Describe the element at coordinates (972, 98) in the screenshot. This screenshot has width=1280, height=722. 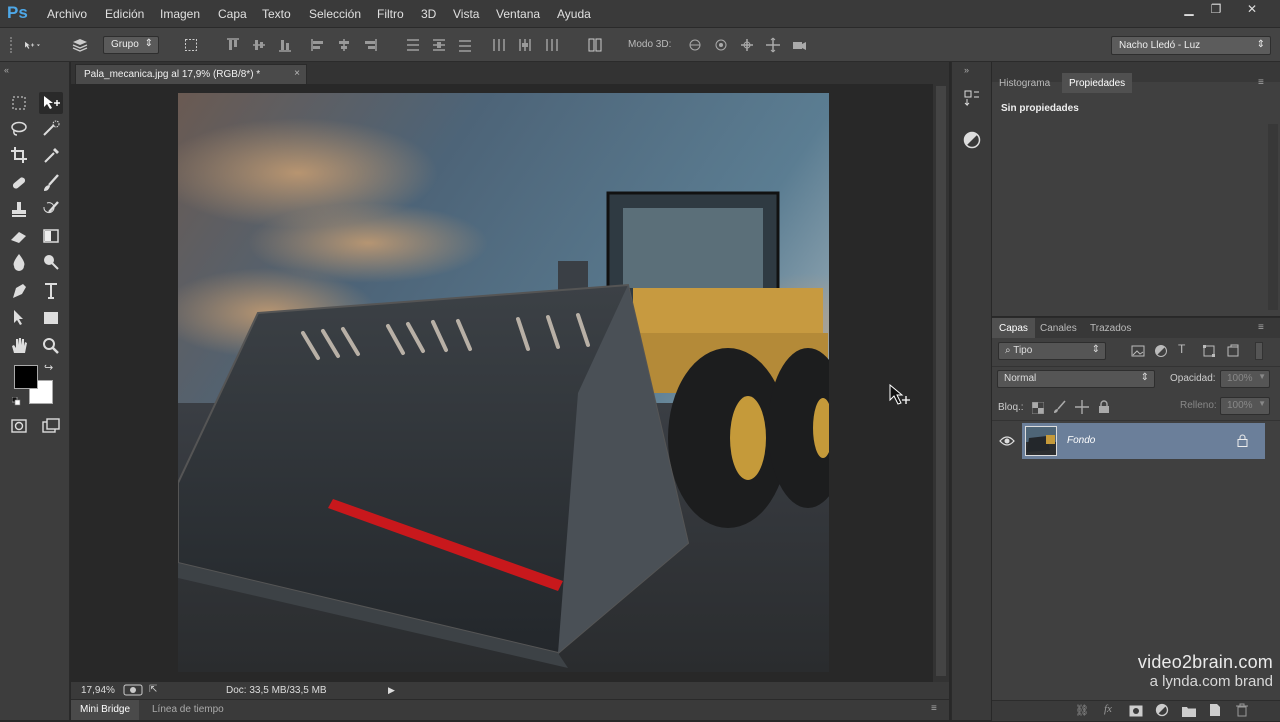
I see `history-panel-icon` at that location.